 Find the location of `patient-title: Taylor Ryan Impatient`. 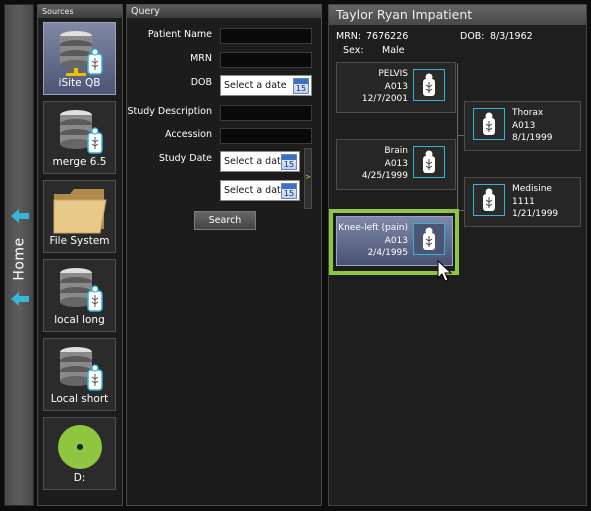

patient-title: Taylor Ryan Impatient is located at coordinates (457, 15).